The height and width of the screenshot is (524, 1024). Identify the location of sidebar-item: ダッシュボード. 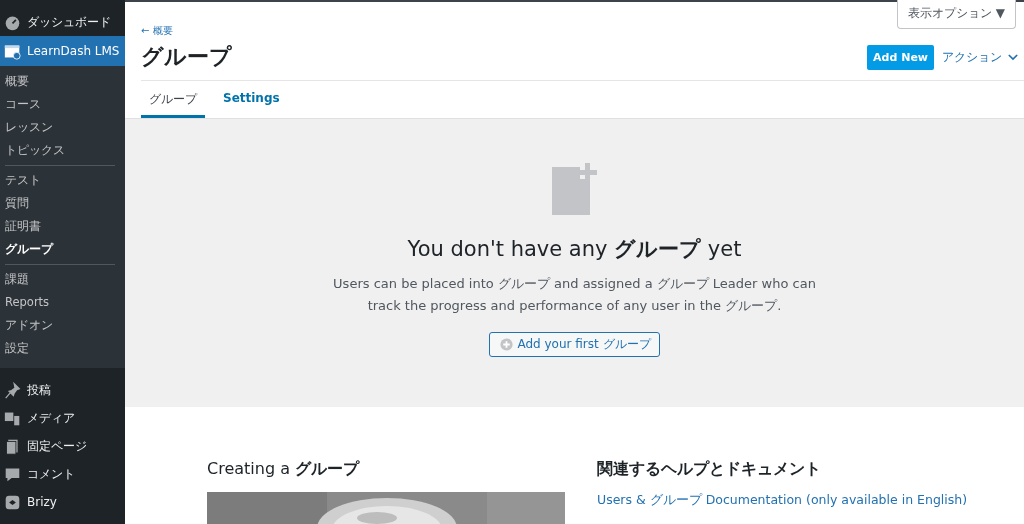
(62, 22).